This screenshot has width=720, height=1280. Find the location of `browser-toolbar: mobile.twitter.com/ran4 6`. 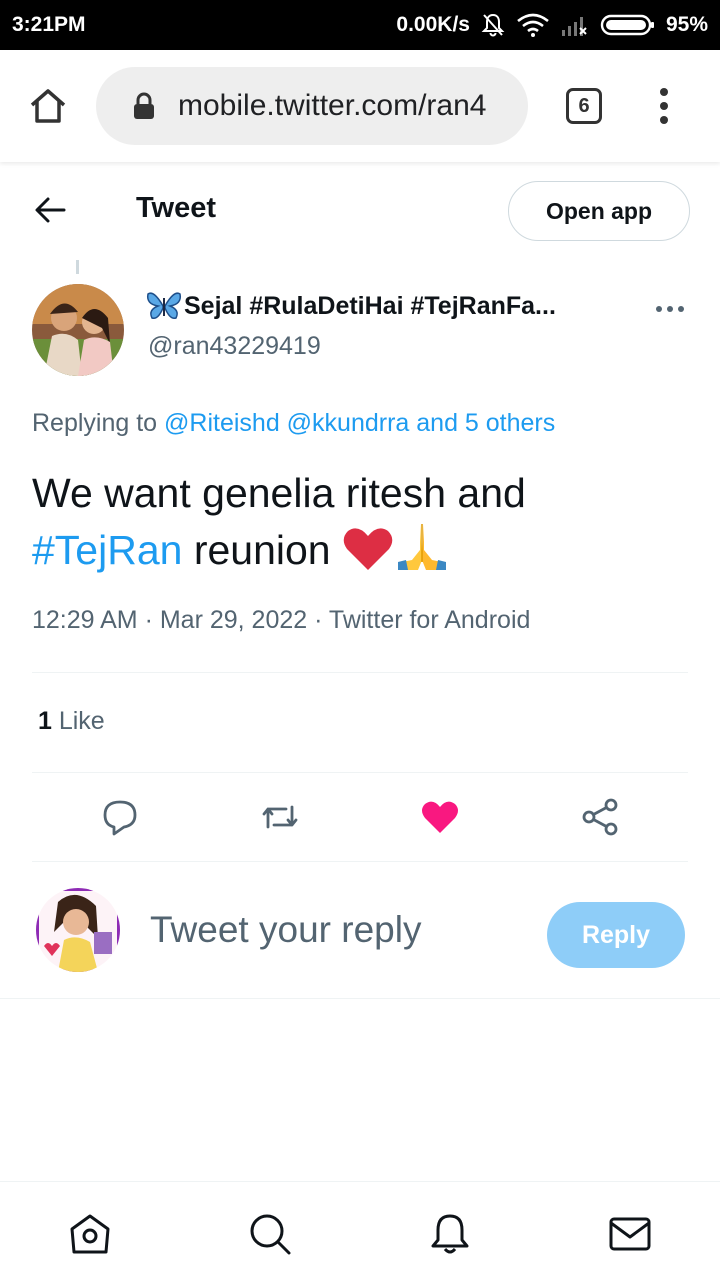

browser-toolbar: mobile.twitter.com/ran4 6 is located at coordinates (360, 106).